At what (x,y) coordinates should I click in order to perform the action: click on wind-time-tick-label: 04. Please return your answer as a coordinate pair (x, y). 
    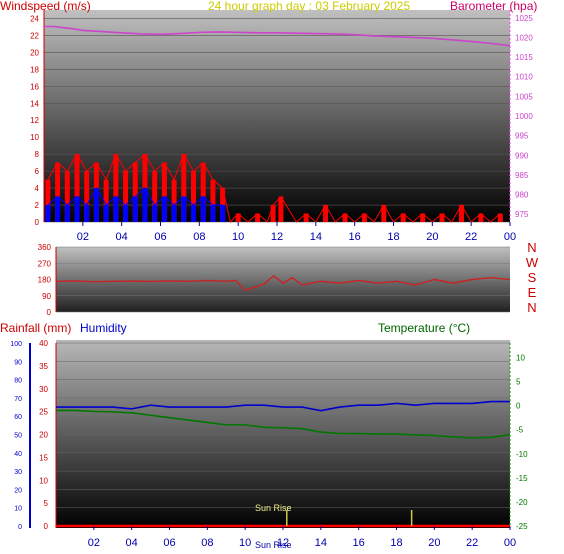
    Looking at the image, I should click on (122, 237).